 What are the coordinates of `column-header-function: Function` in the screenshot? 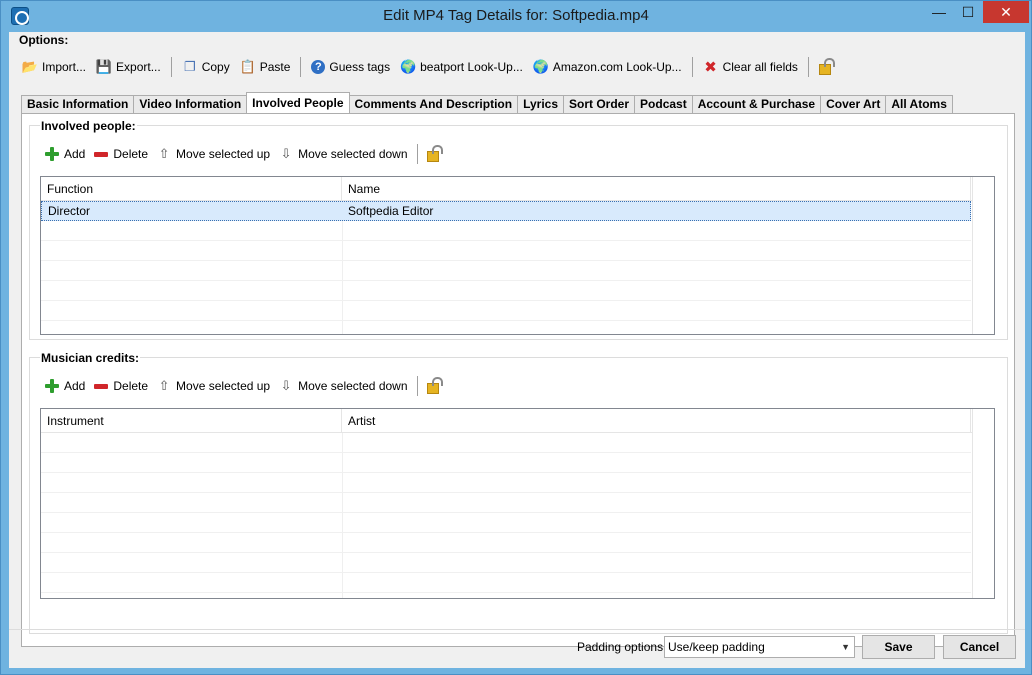 It's located at (191, 189).